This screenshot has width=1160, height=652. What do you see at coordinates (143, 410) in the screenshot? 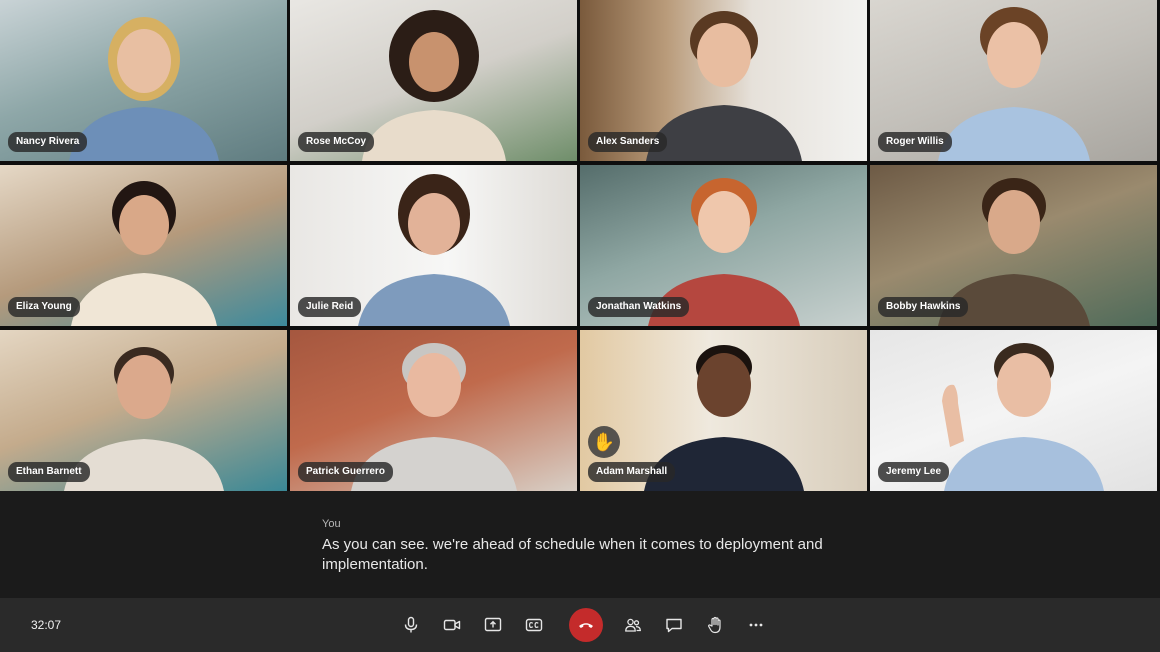
I see `participant-tile: Ethan Barnett` at bounding box center [143, 410].